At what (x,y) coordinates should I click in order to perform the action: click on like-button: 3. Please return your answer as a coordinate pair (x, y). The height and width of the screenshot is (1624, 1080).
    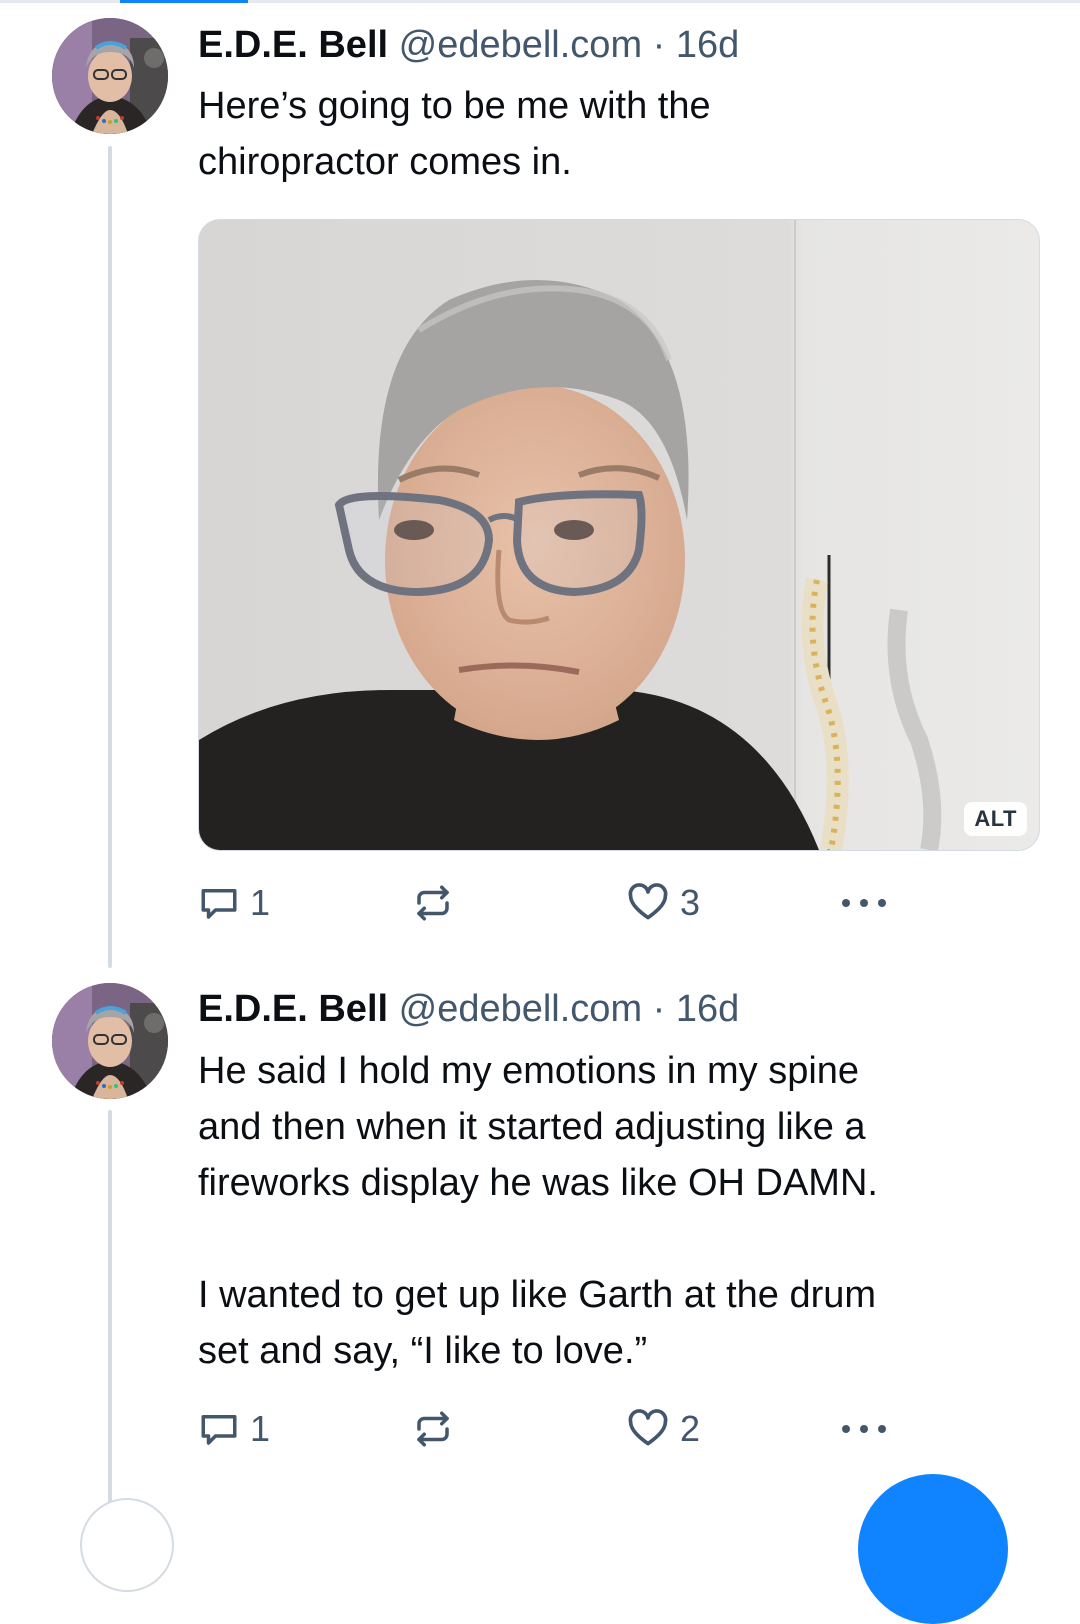
    Looking at the image, I should click on (663, 903).